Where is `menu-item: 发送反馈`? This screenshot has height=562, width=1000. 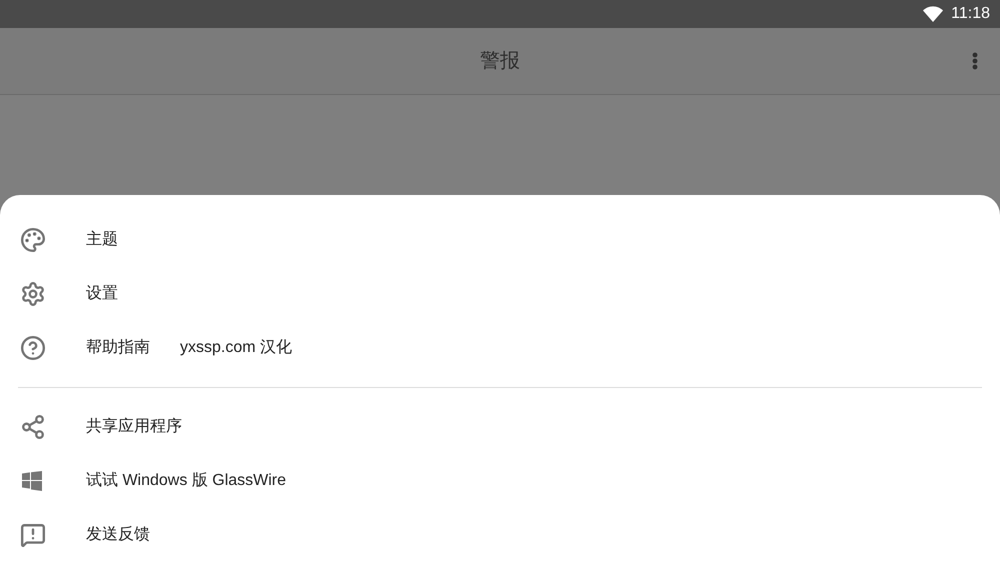
menu-item: 发送反馈 is located at coordinates (500, 535).